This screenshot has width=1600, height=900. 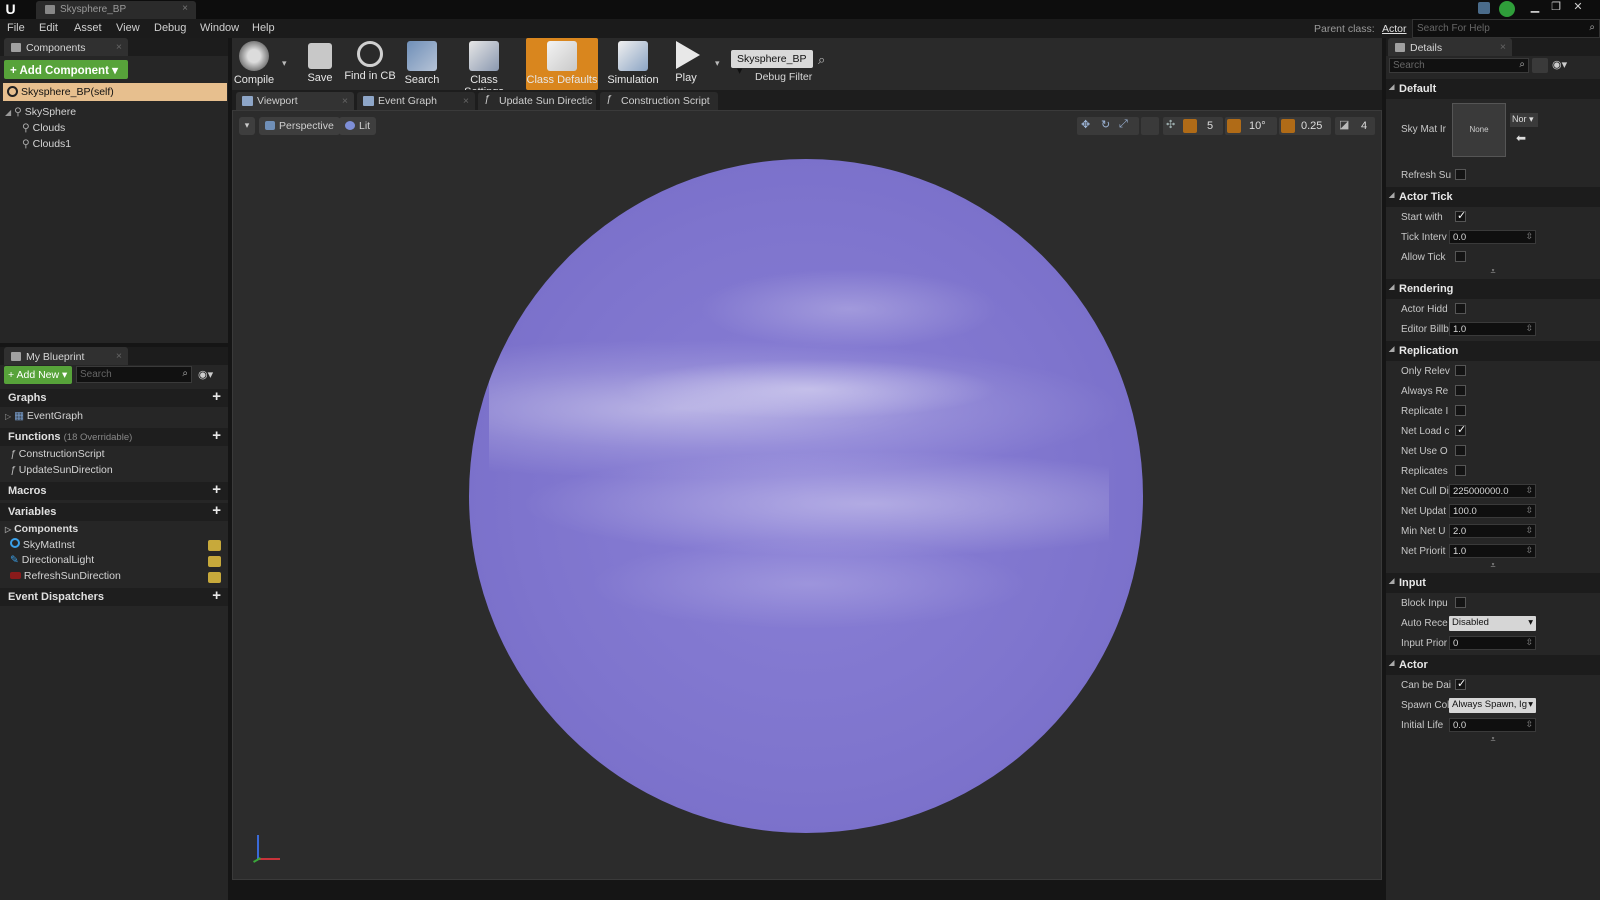 I want to click on document-tab: Skysphere_BP ×, so click(x=116, y=10).